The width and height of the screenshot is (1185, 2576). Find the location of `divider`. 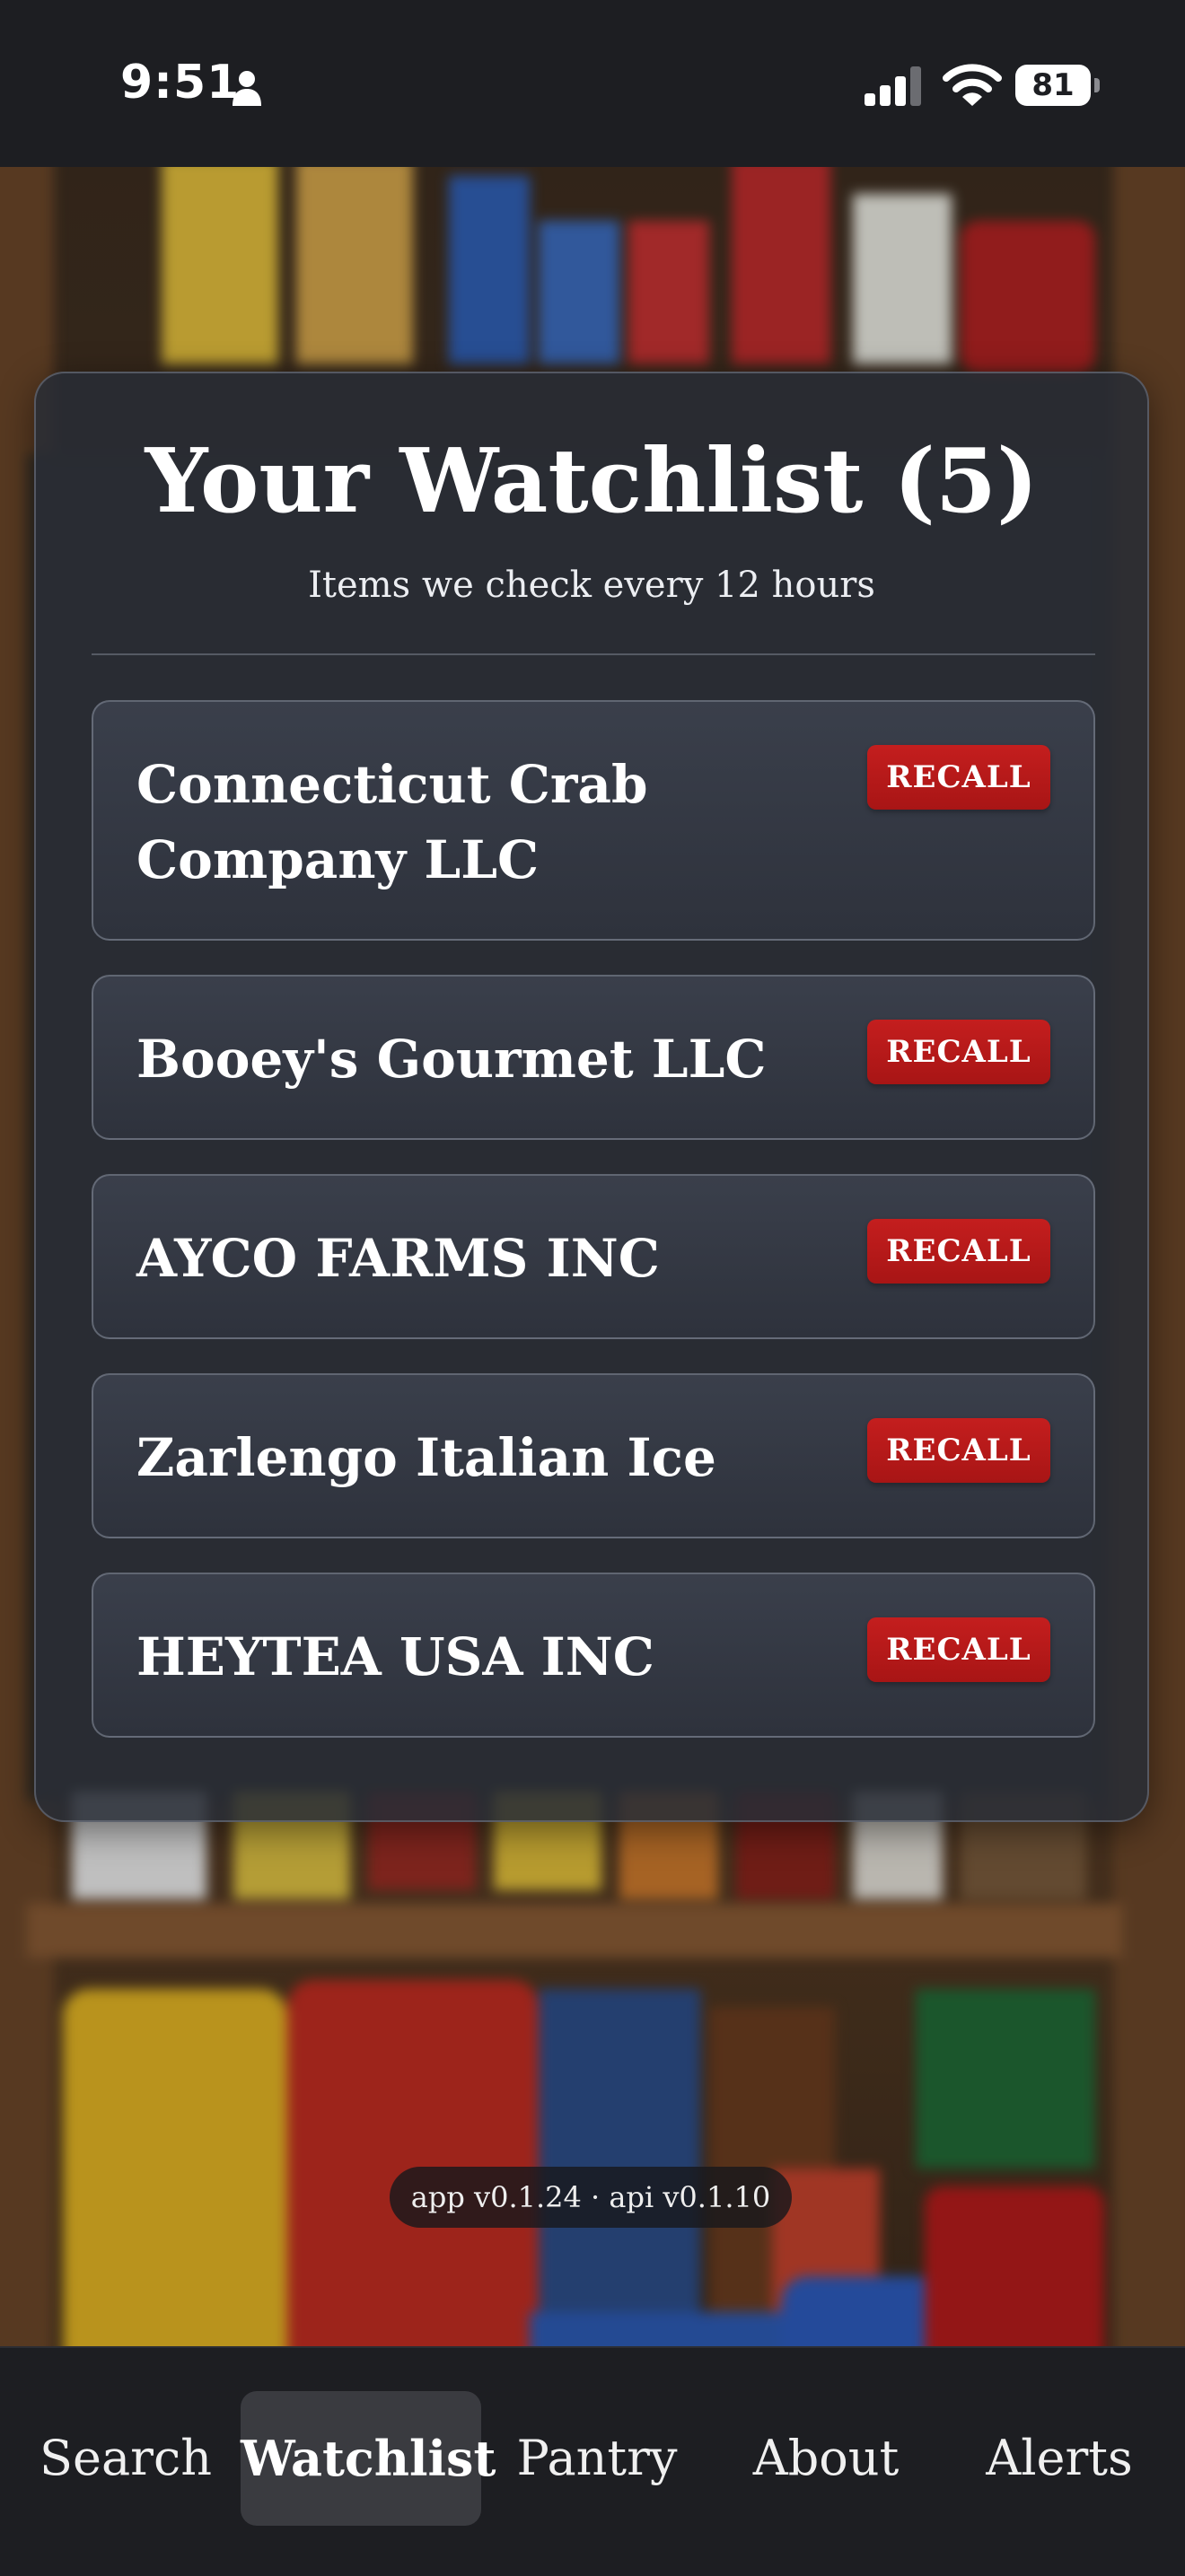

divider is located at coordinates (593, 654).